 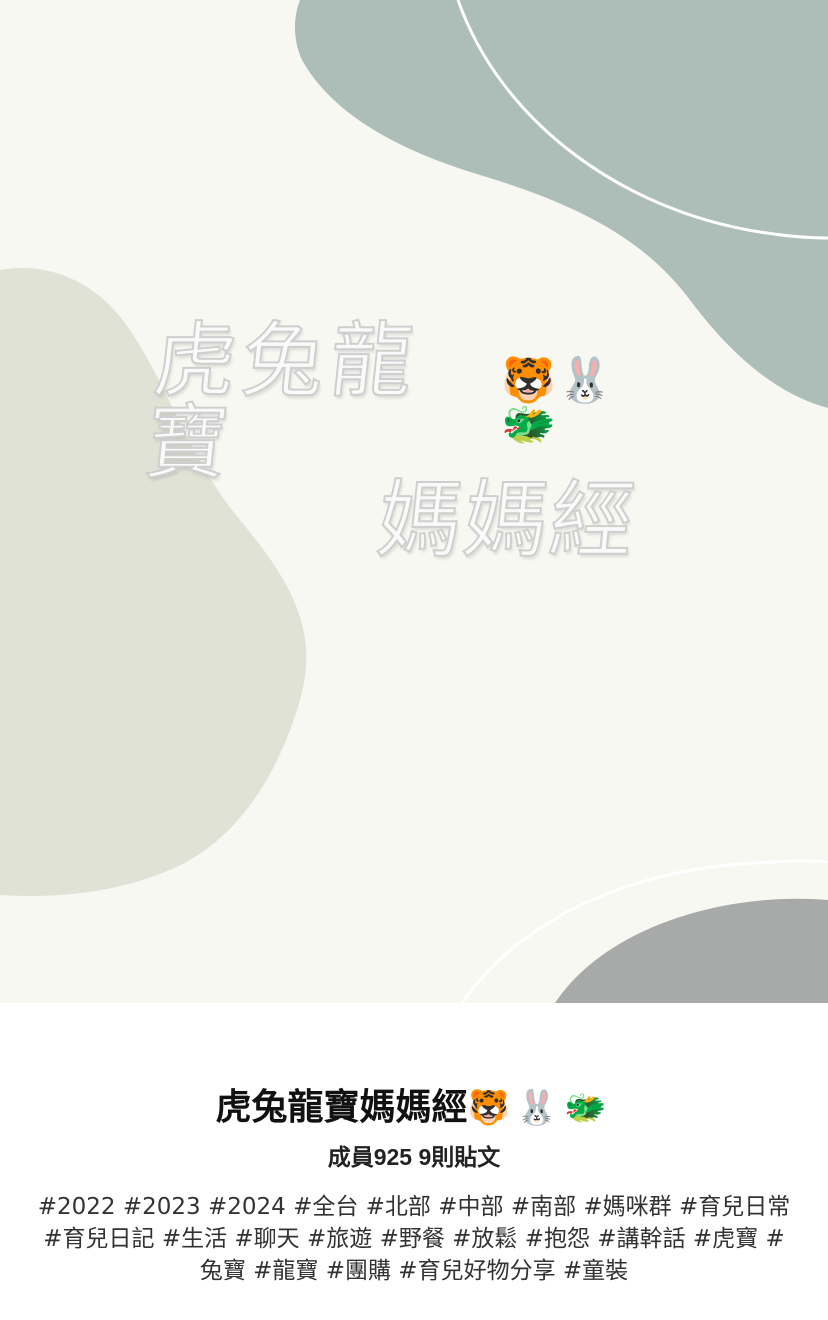 I want to click on group-stats: 成員925 9則貼文, so click(x=414, y=1157).